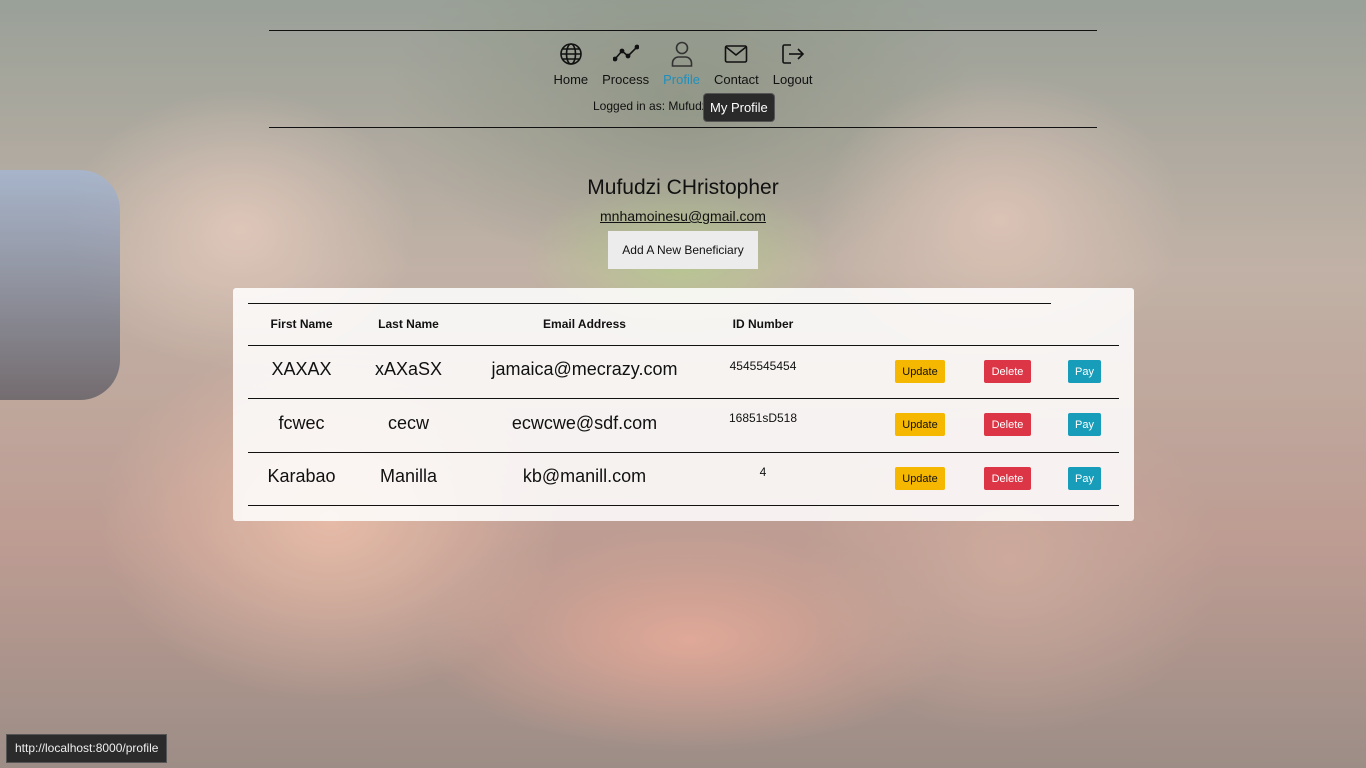 This screenshot has width=1366, height=768. Describe the element at coordinates (626, 79) in the screenshot. I see `nav-item-label: Process` at that location.